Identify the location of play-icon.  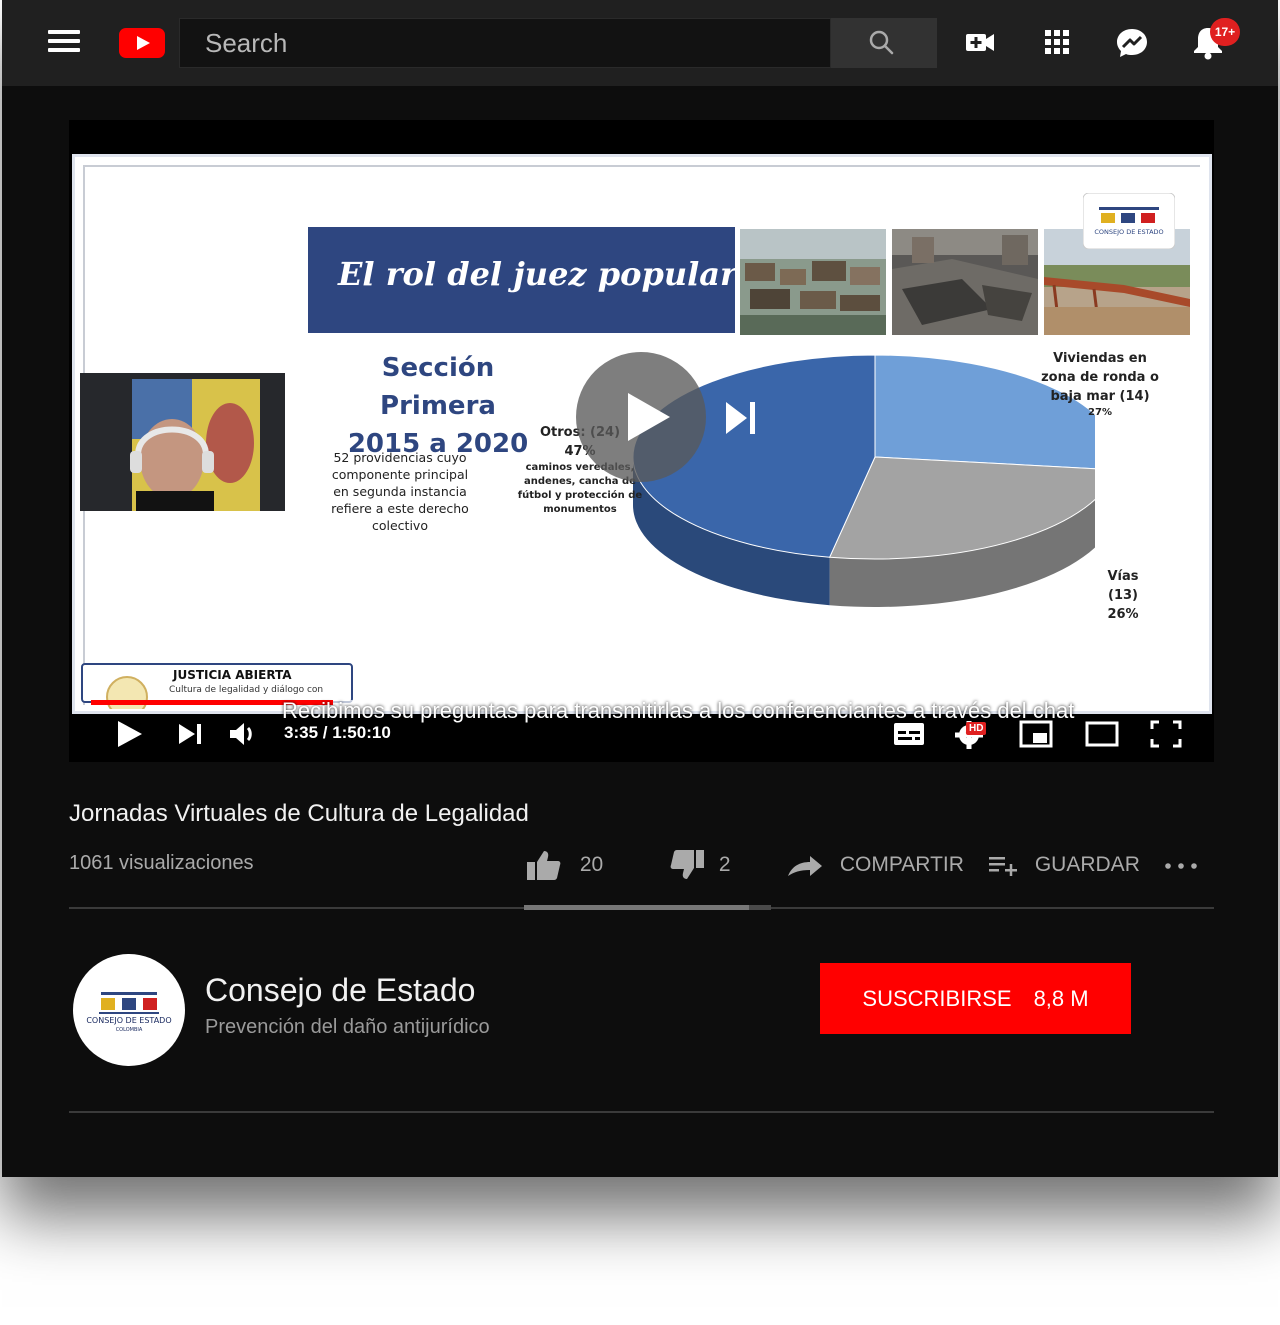
(130, 734).